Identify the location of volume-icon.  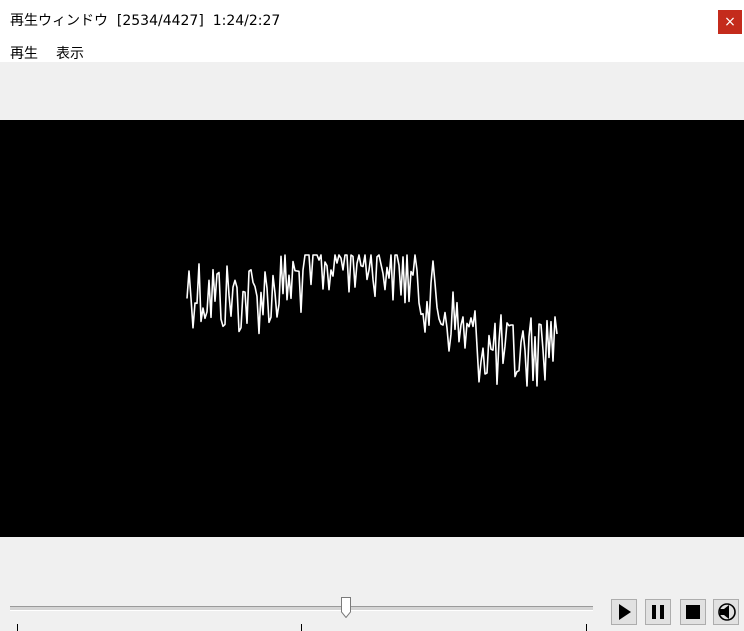
(727, 612).